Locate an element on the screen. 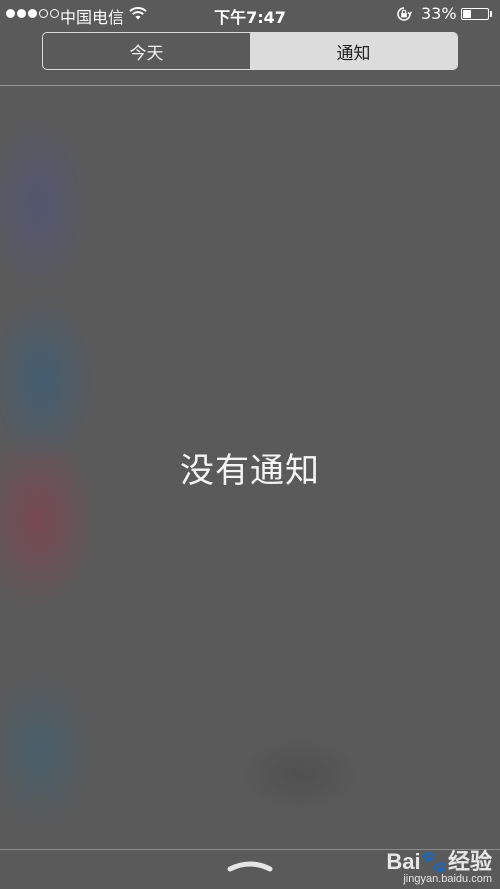 The width and height of the screenshot is (500, 889). battery-icon is located at coordinates (475, 14).